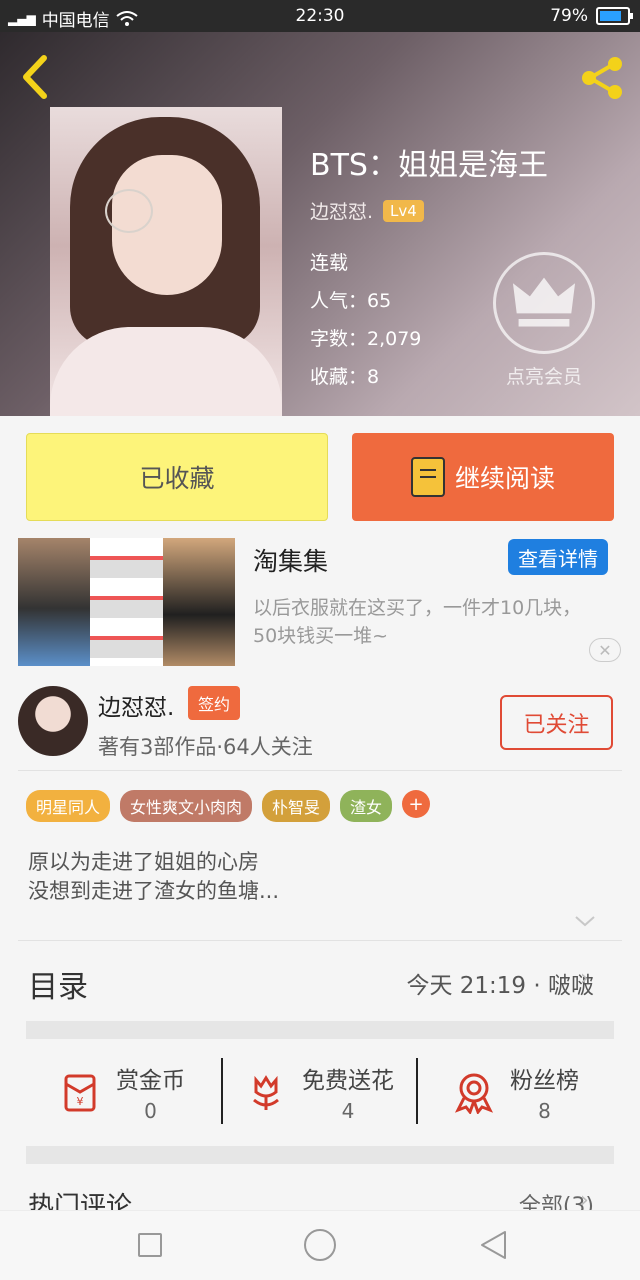 Image resolution: width=640 pixels, height=1280 pixels. I want to click on signed-badge: 签约, so click(214, 703).